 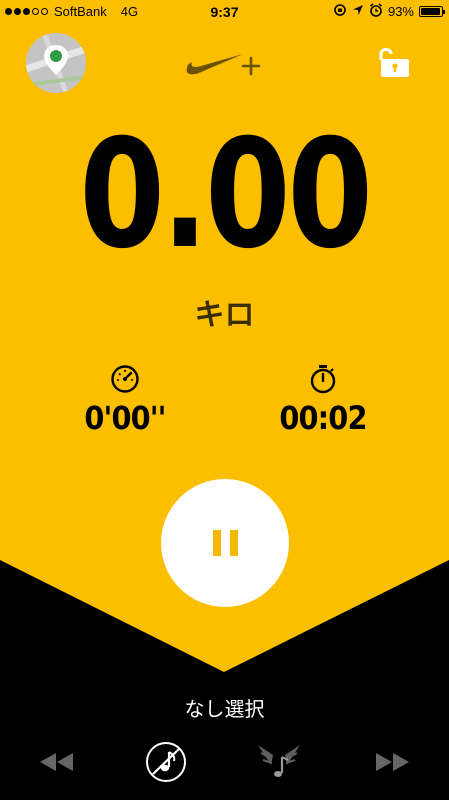 I want to click on pause-icon, so click(x=225, y=543).